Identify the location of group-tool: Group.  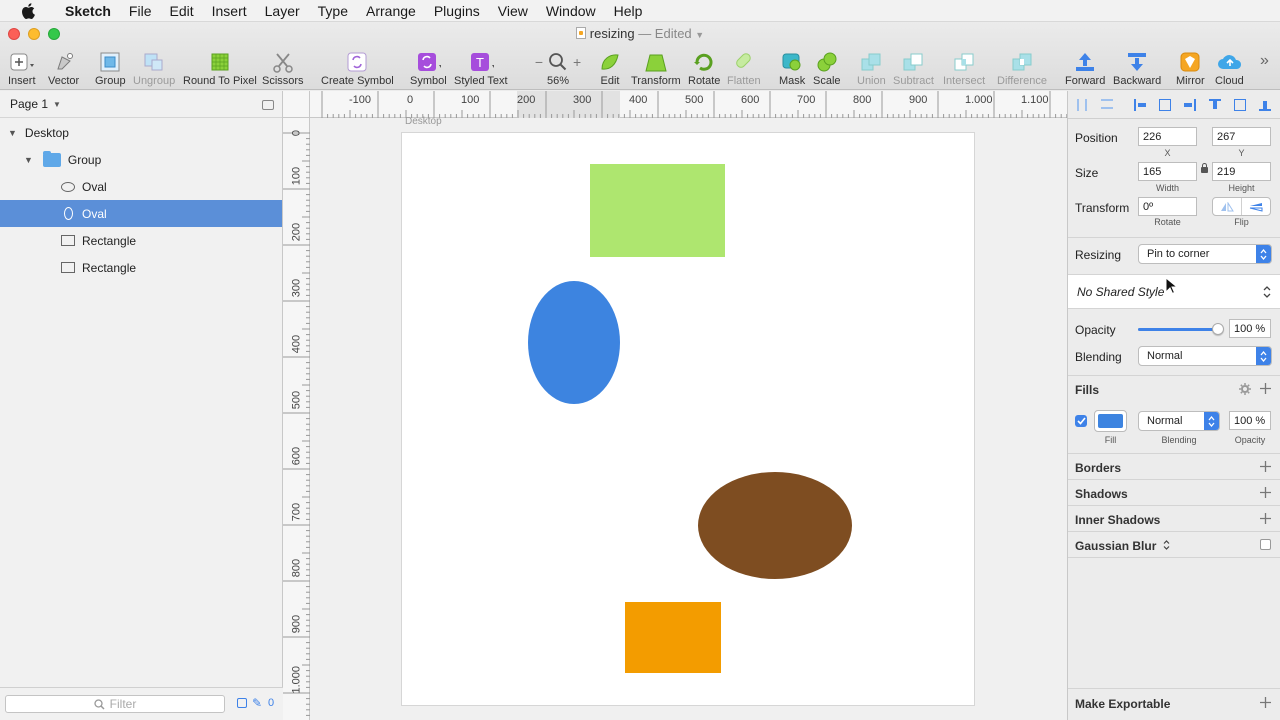
(110, 68).